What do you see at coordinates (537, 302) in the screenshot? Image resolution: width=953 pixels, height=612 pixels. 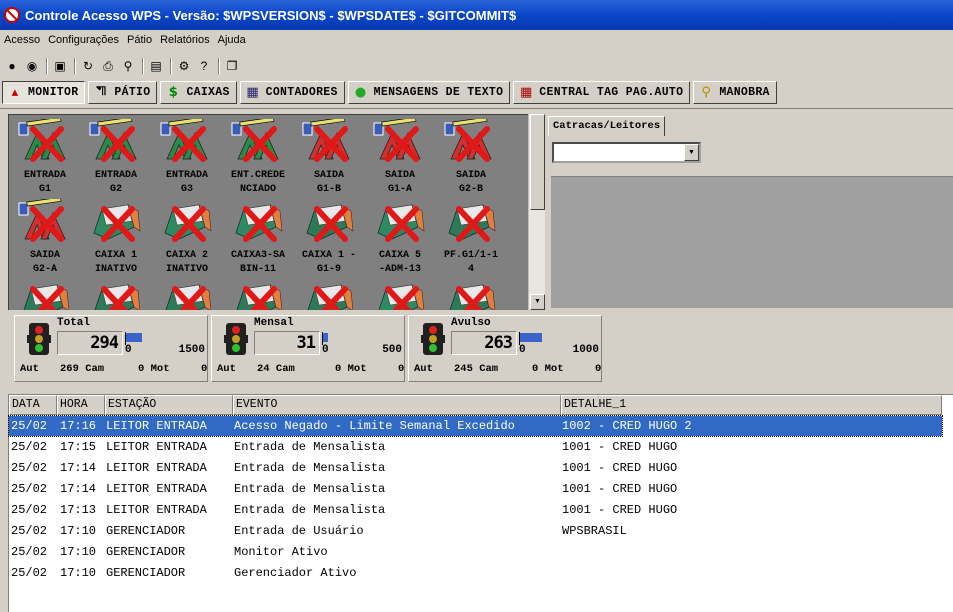 I see `scroll-down-icon: ▼` at bounding box center [537, 302].